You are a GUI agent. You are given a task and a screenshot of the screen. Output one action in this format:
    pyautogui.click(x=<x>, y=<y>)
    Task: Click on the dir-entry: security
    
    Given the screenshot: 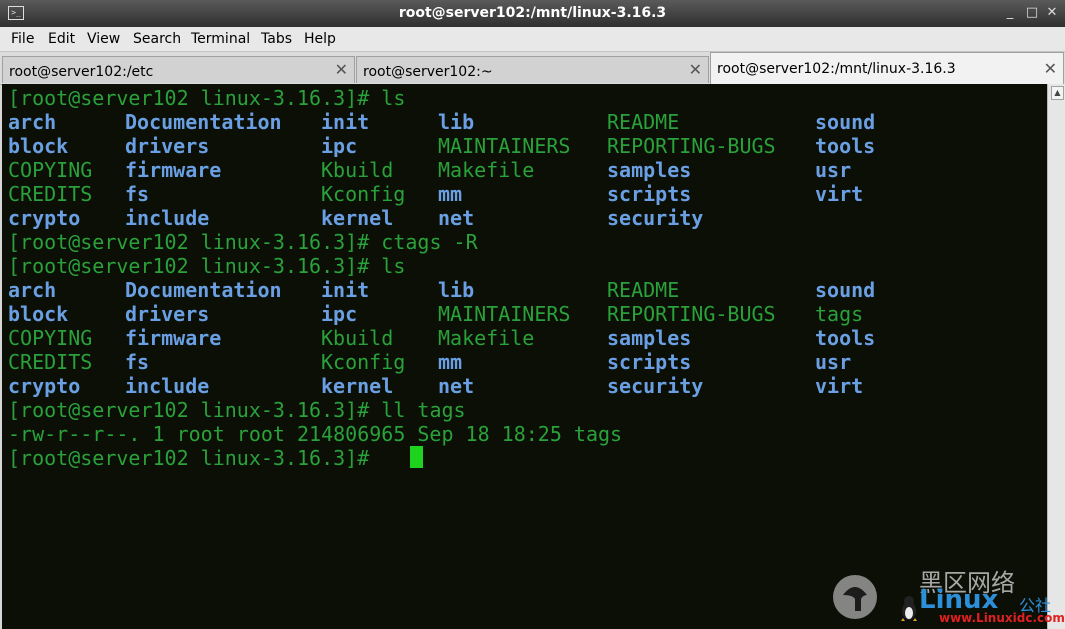 What is the action you would take?
    pyautogui.click(x=655, y=386)
    